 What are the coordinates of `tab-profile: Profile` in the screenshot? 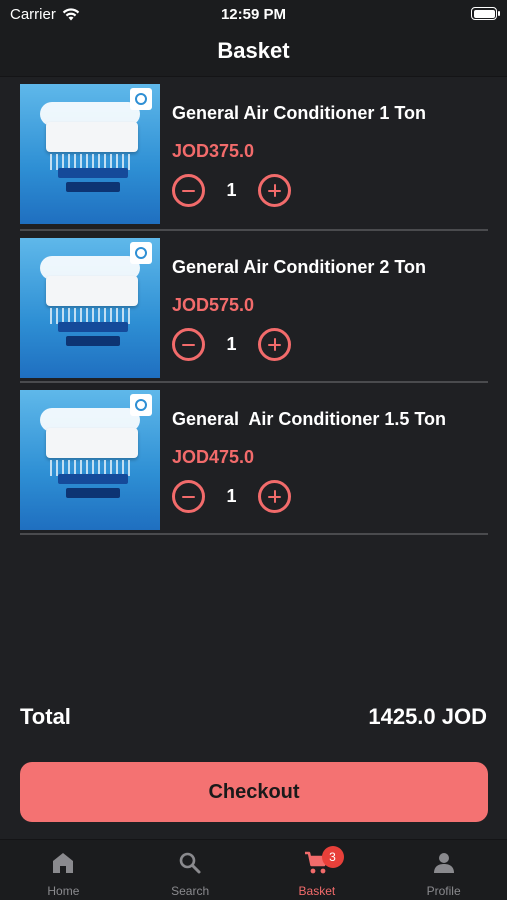 It's located at (443, 870).